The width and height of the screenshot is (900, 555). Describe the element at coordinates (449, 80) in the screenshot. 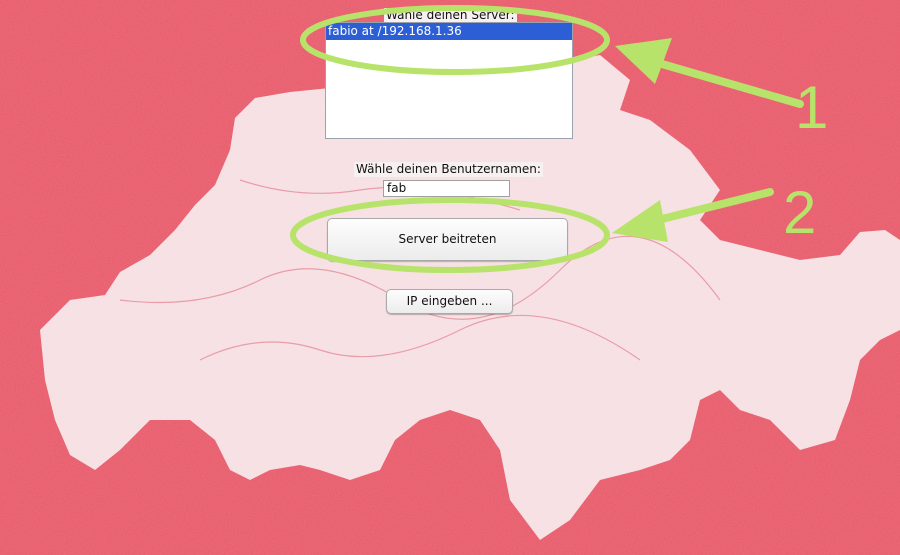

I see `server-list: fabio at /192.168.1.36` at that location.